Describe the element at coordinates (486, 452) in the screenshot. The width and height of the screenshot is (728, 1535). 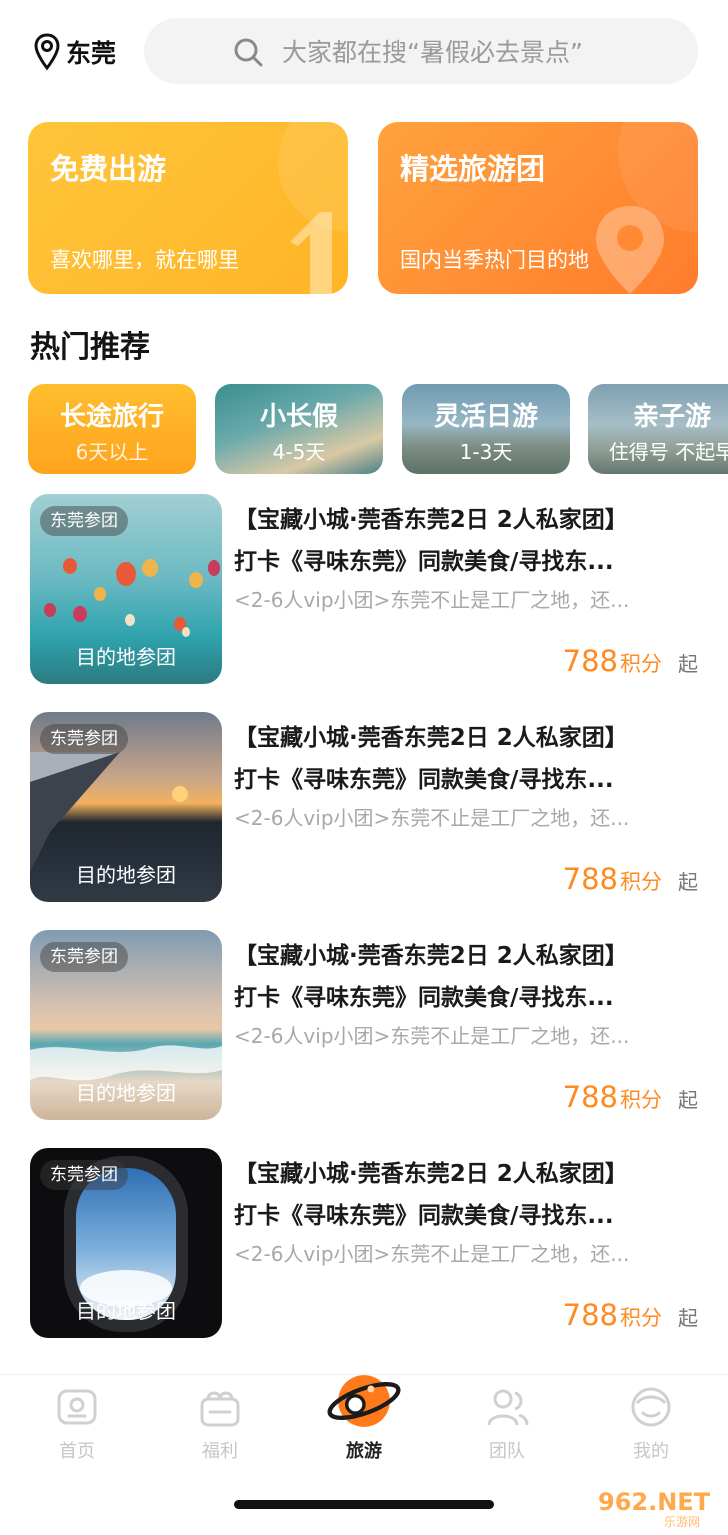
I see `category-range: 1-3天` at that location.